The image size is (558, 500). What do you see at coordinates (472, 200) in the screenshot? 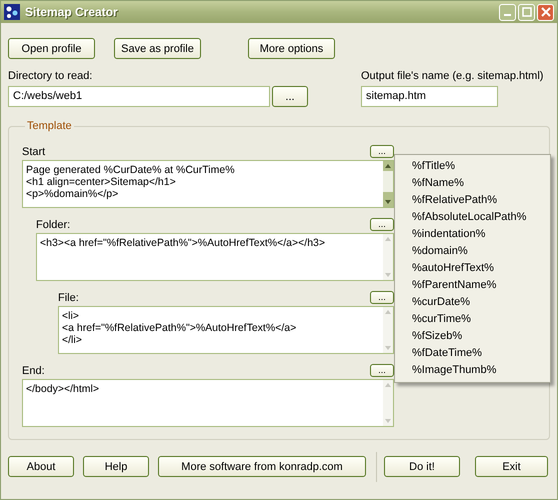
I see `menu-item: %fRelativePath%` at bounding box center [472, 200].